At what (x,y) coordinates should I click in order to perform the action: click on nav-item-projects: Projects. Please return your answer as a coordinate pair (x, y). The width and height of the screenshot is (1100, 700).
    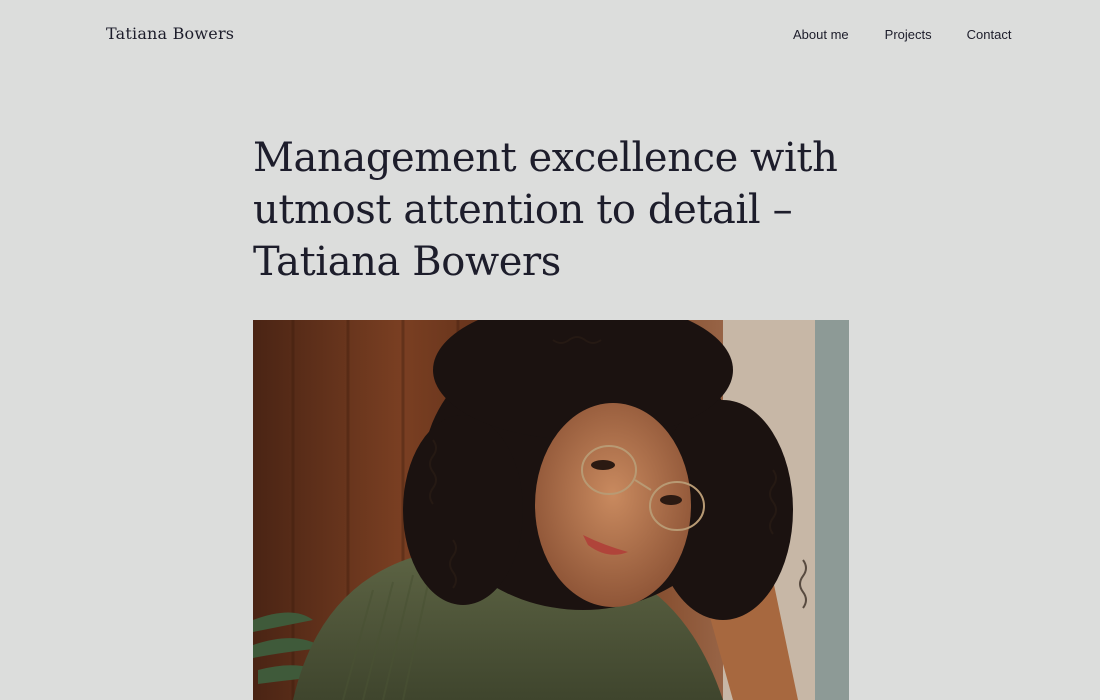
    Looking at the image, I should click on (908, 34).